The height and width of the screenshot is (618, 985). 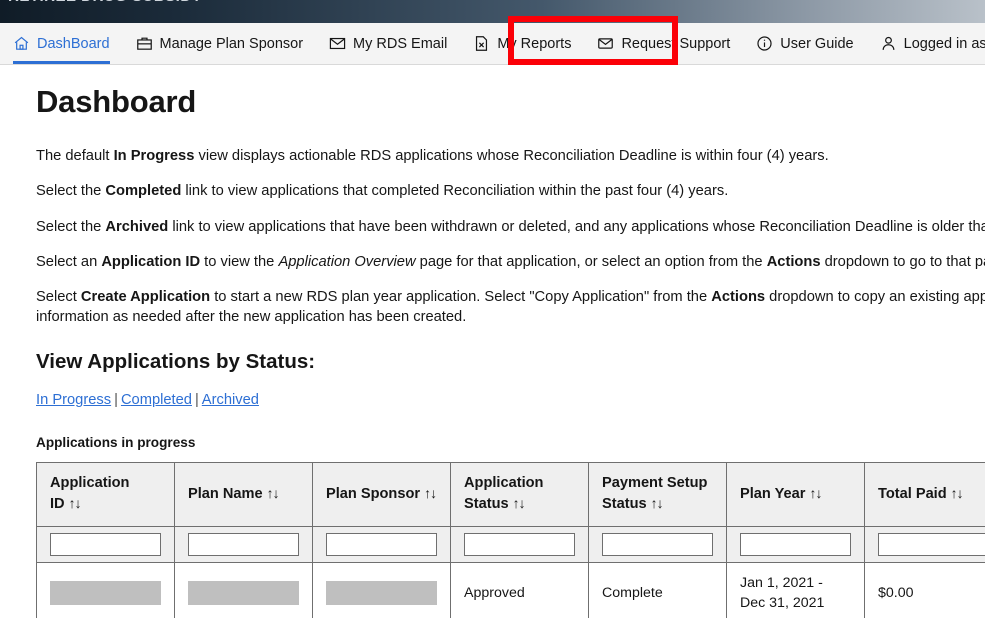 I want to click on nav-item-my-reports: My Reports, so click(x=522, y=43).